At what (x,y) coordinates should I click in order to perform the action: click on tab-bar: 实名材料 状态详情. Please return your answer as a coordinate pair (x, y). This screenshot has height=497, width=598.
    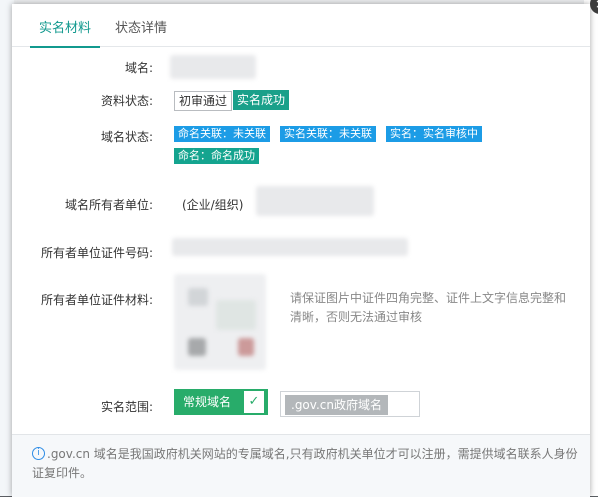
    Looking at the image, I should click on (301, 26).